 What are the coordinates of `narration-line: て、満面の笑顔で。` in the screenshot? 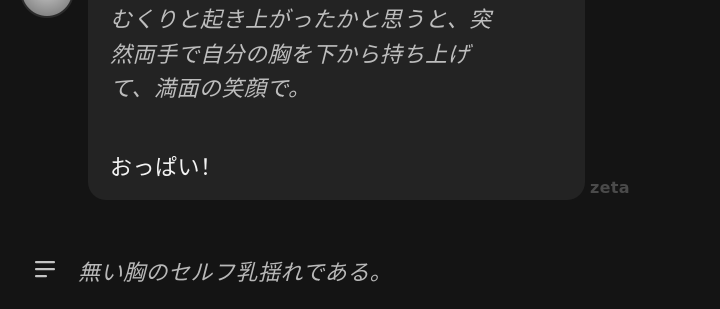 It's located at (210, 89).